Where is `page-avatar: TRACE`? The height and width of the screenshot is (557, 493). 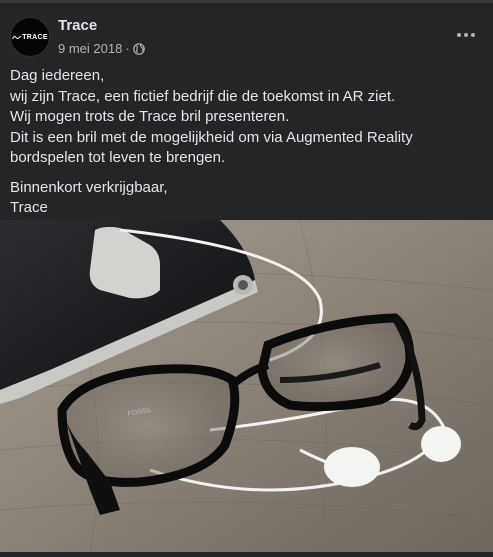
page-avatar: TRACE is located at coordinates (30, 37).